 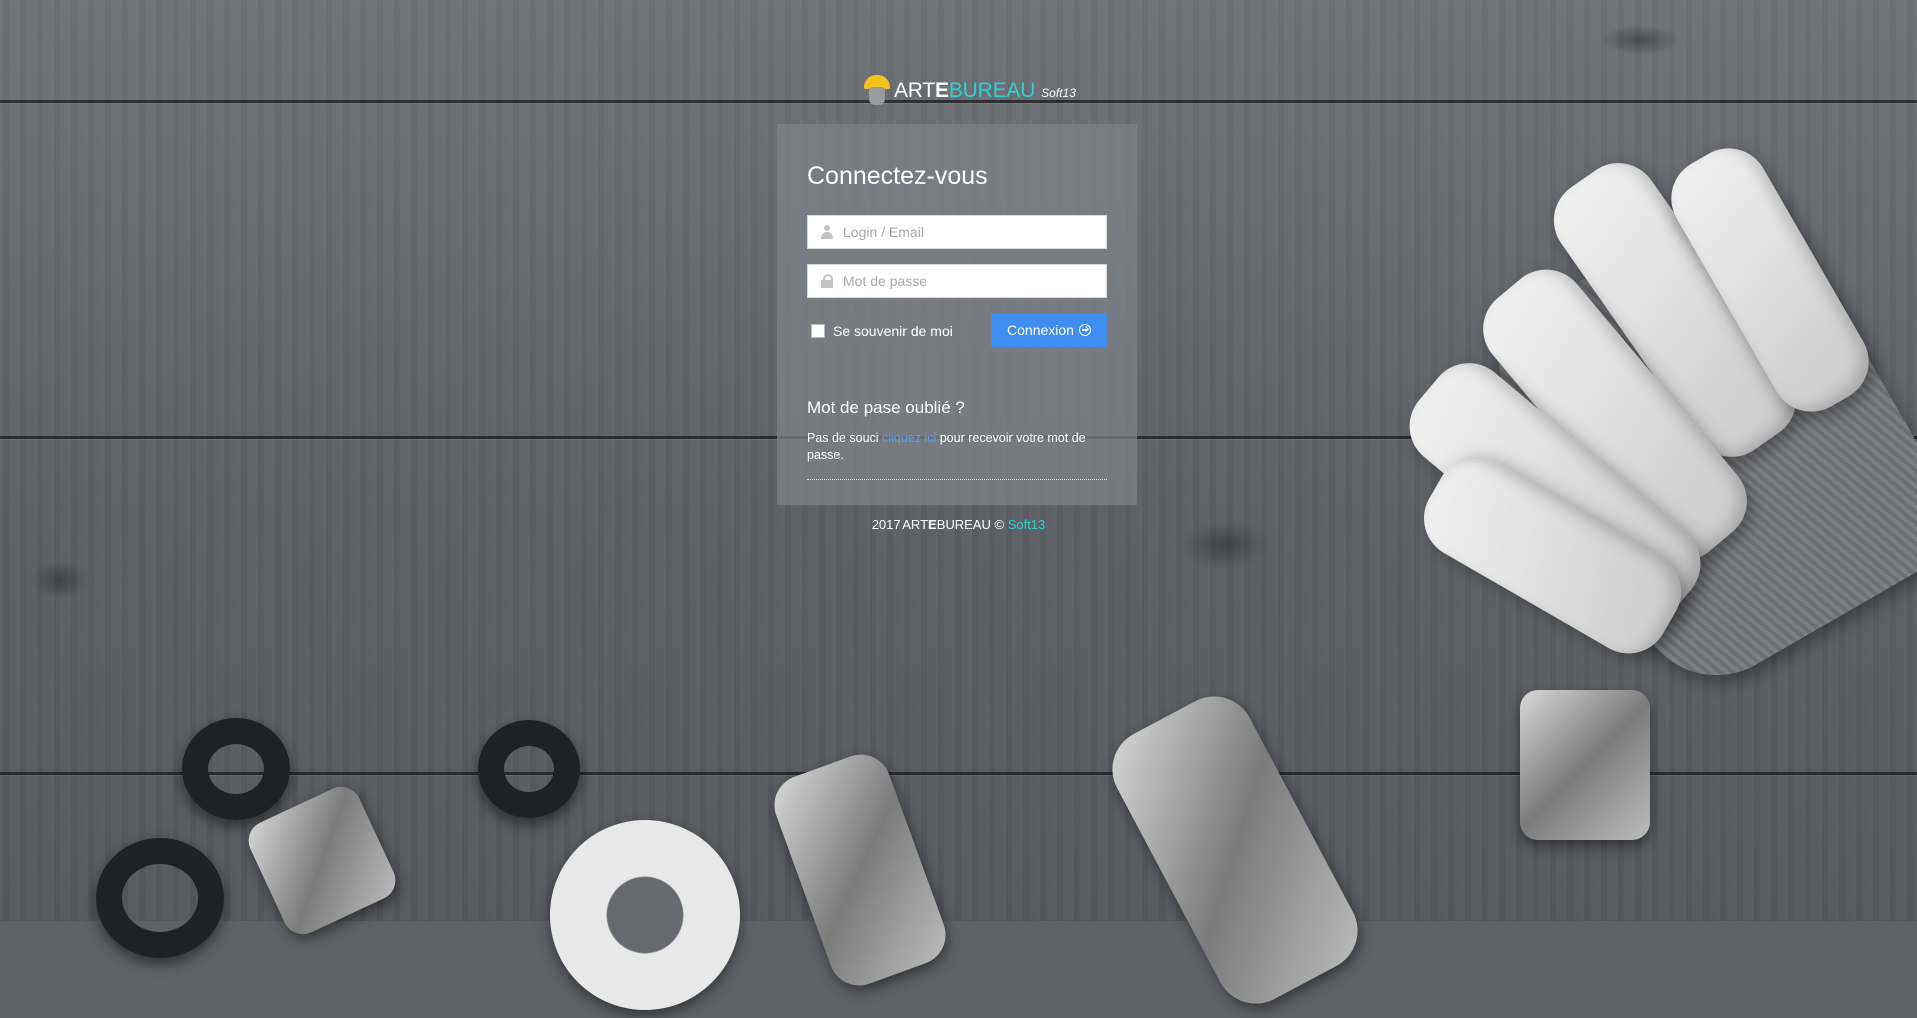 What do you see at coordinates (973, 232) in the screenshot?
I see `login-email-input` at bounding box center [973, 232].